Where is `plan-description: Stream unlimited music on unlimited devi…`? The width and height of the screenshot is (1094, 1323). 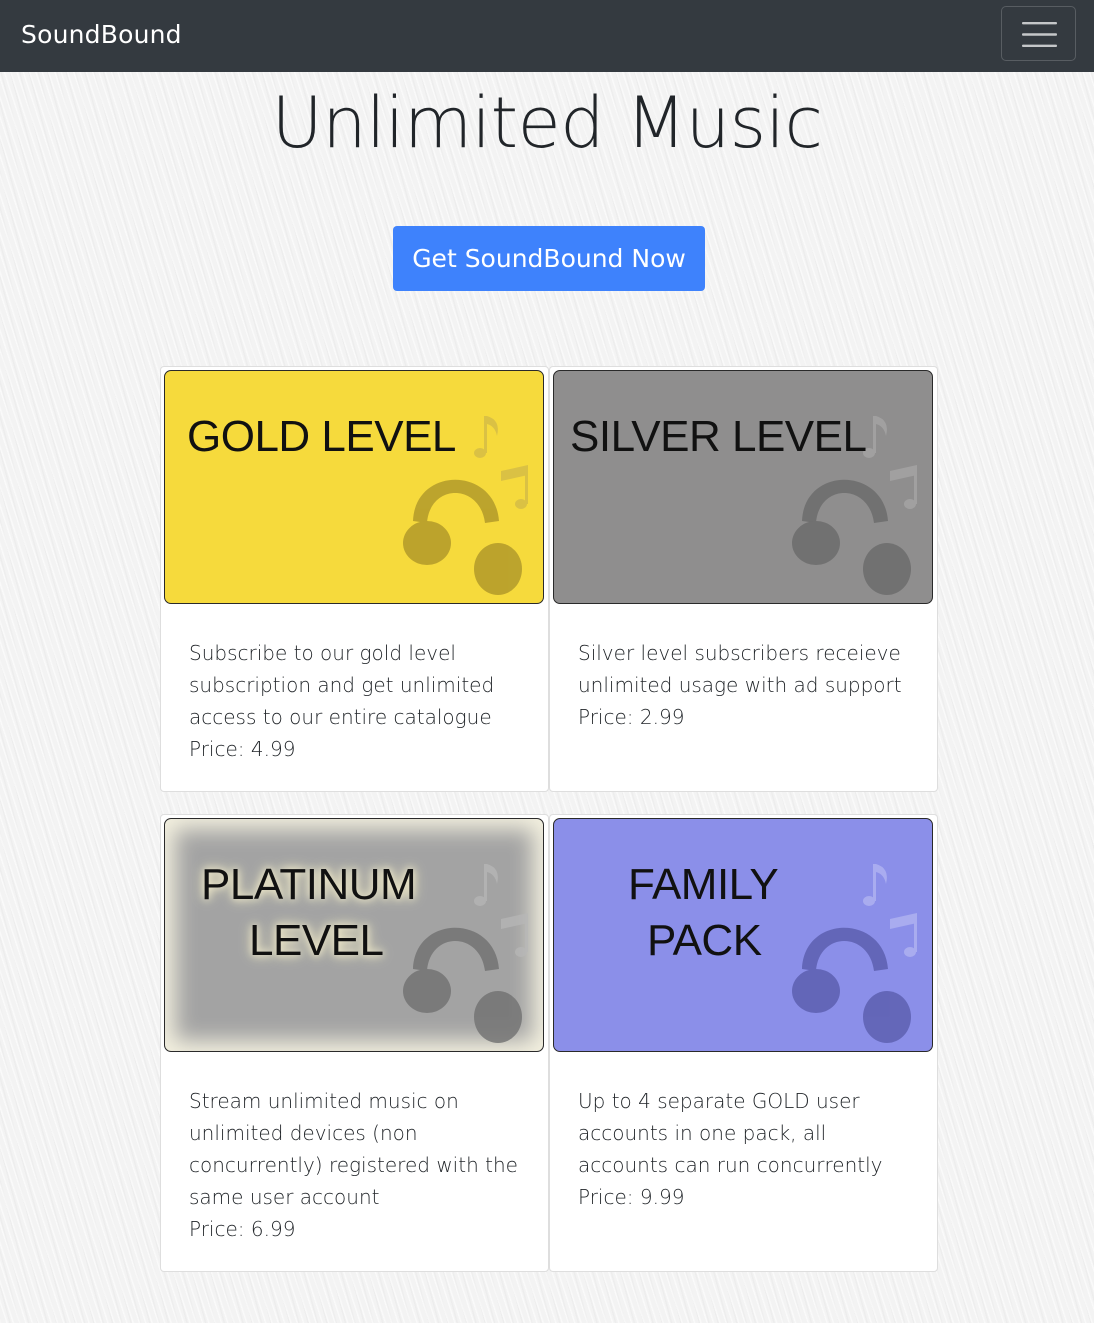
plan-description: Stream unlimited music on unlimited devi… is located at coordinates (353, 1149).